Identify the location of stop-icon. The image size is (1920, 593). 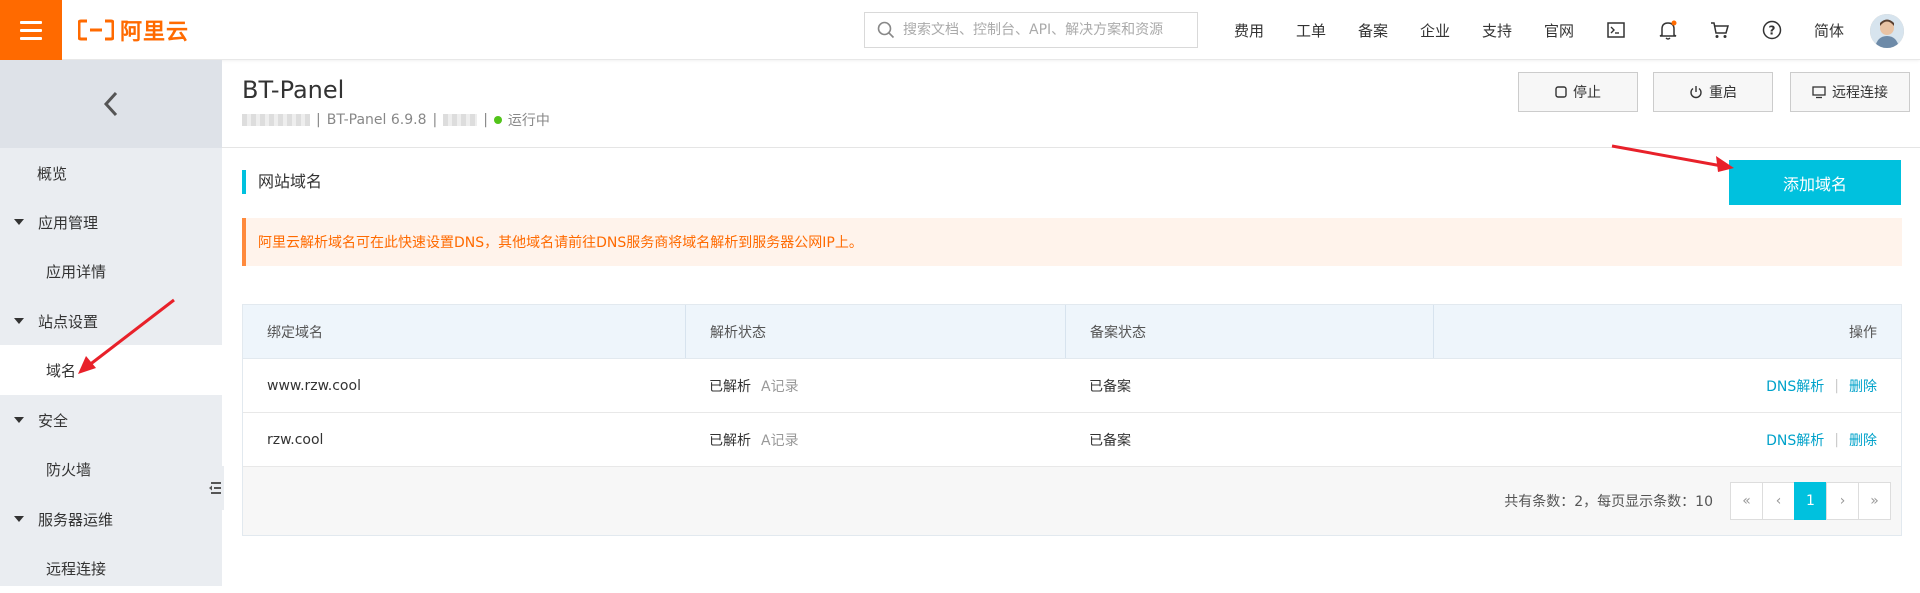
(1561, 92).